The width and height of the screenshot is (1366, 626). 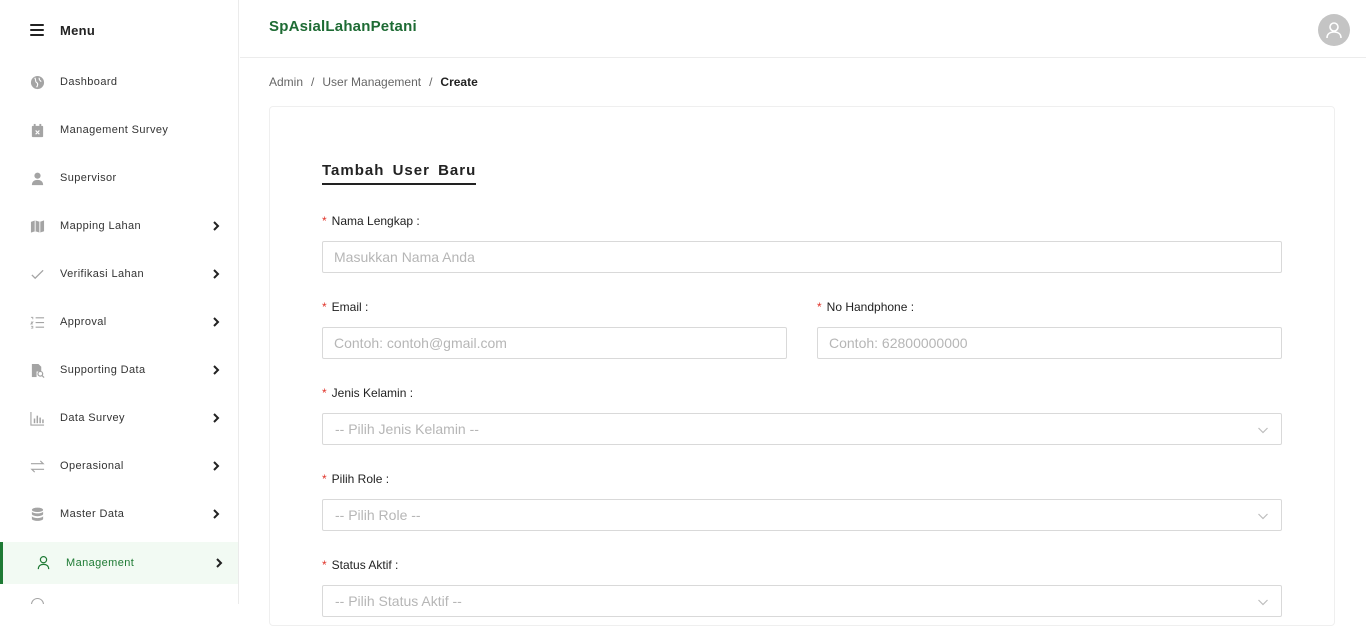 I want to click on sidebar-item-data-survey: Data Survey, so click(x=119, y=418).